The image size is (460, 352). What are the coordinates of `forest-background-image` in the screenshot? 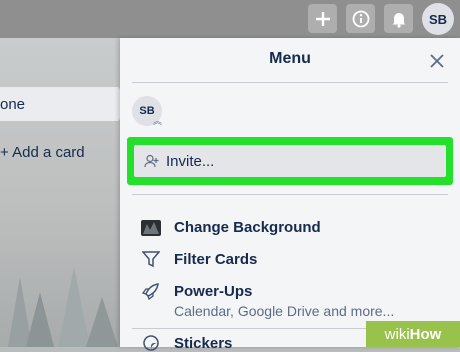 It's located at (63, 307).